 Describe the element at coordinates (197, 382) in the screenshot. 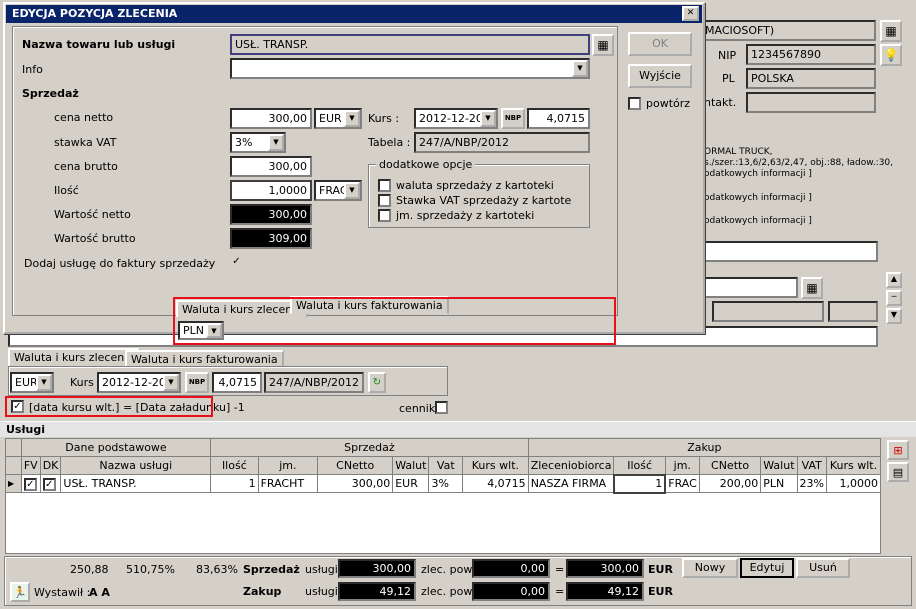

I see `bg-nbp-button: NBP` at that location.